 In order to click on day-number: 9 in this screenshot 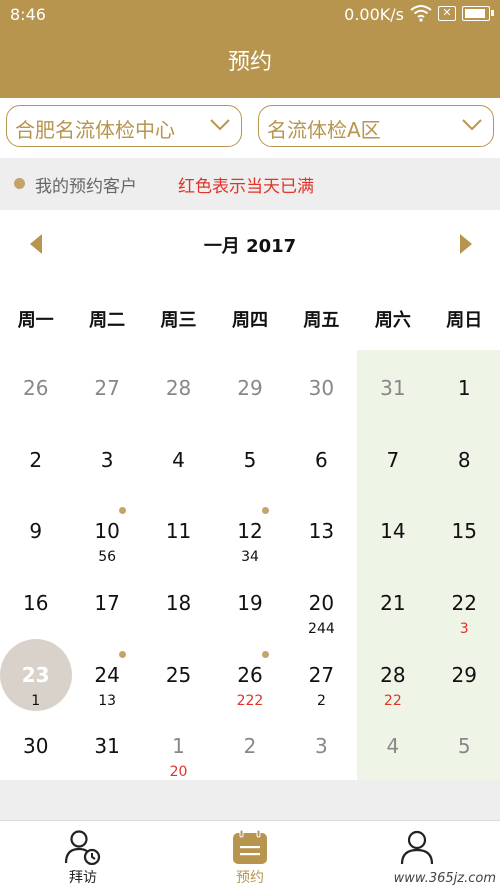, I will do `click(36, 531)`.